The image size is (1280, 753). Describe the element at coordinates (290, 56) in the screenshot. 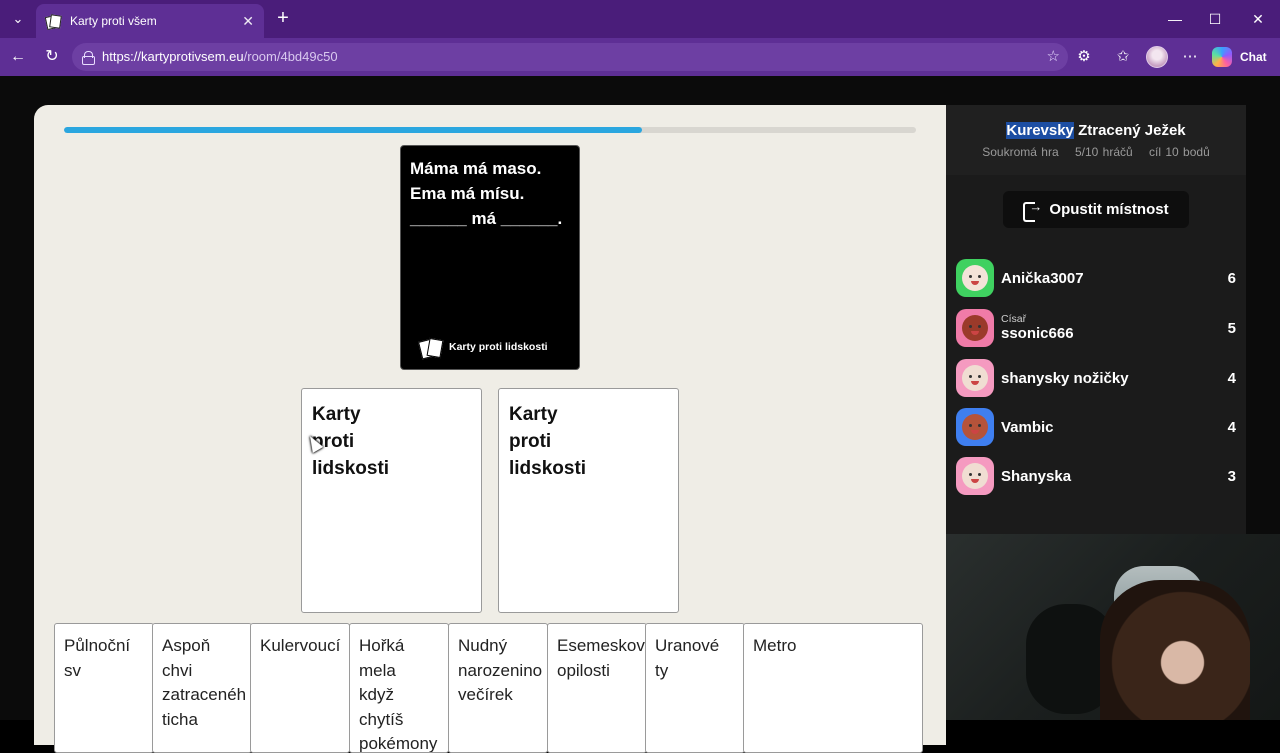

I see `url-path: /room/4bd49c50` at that location.